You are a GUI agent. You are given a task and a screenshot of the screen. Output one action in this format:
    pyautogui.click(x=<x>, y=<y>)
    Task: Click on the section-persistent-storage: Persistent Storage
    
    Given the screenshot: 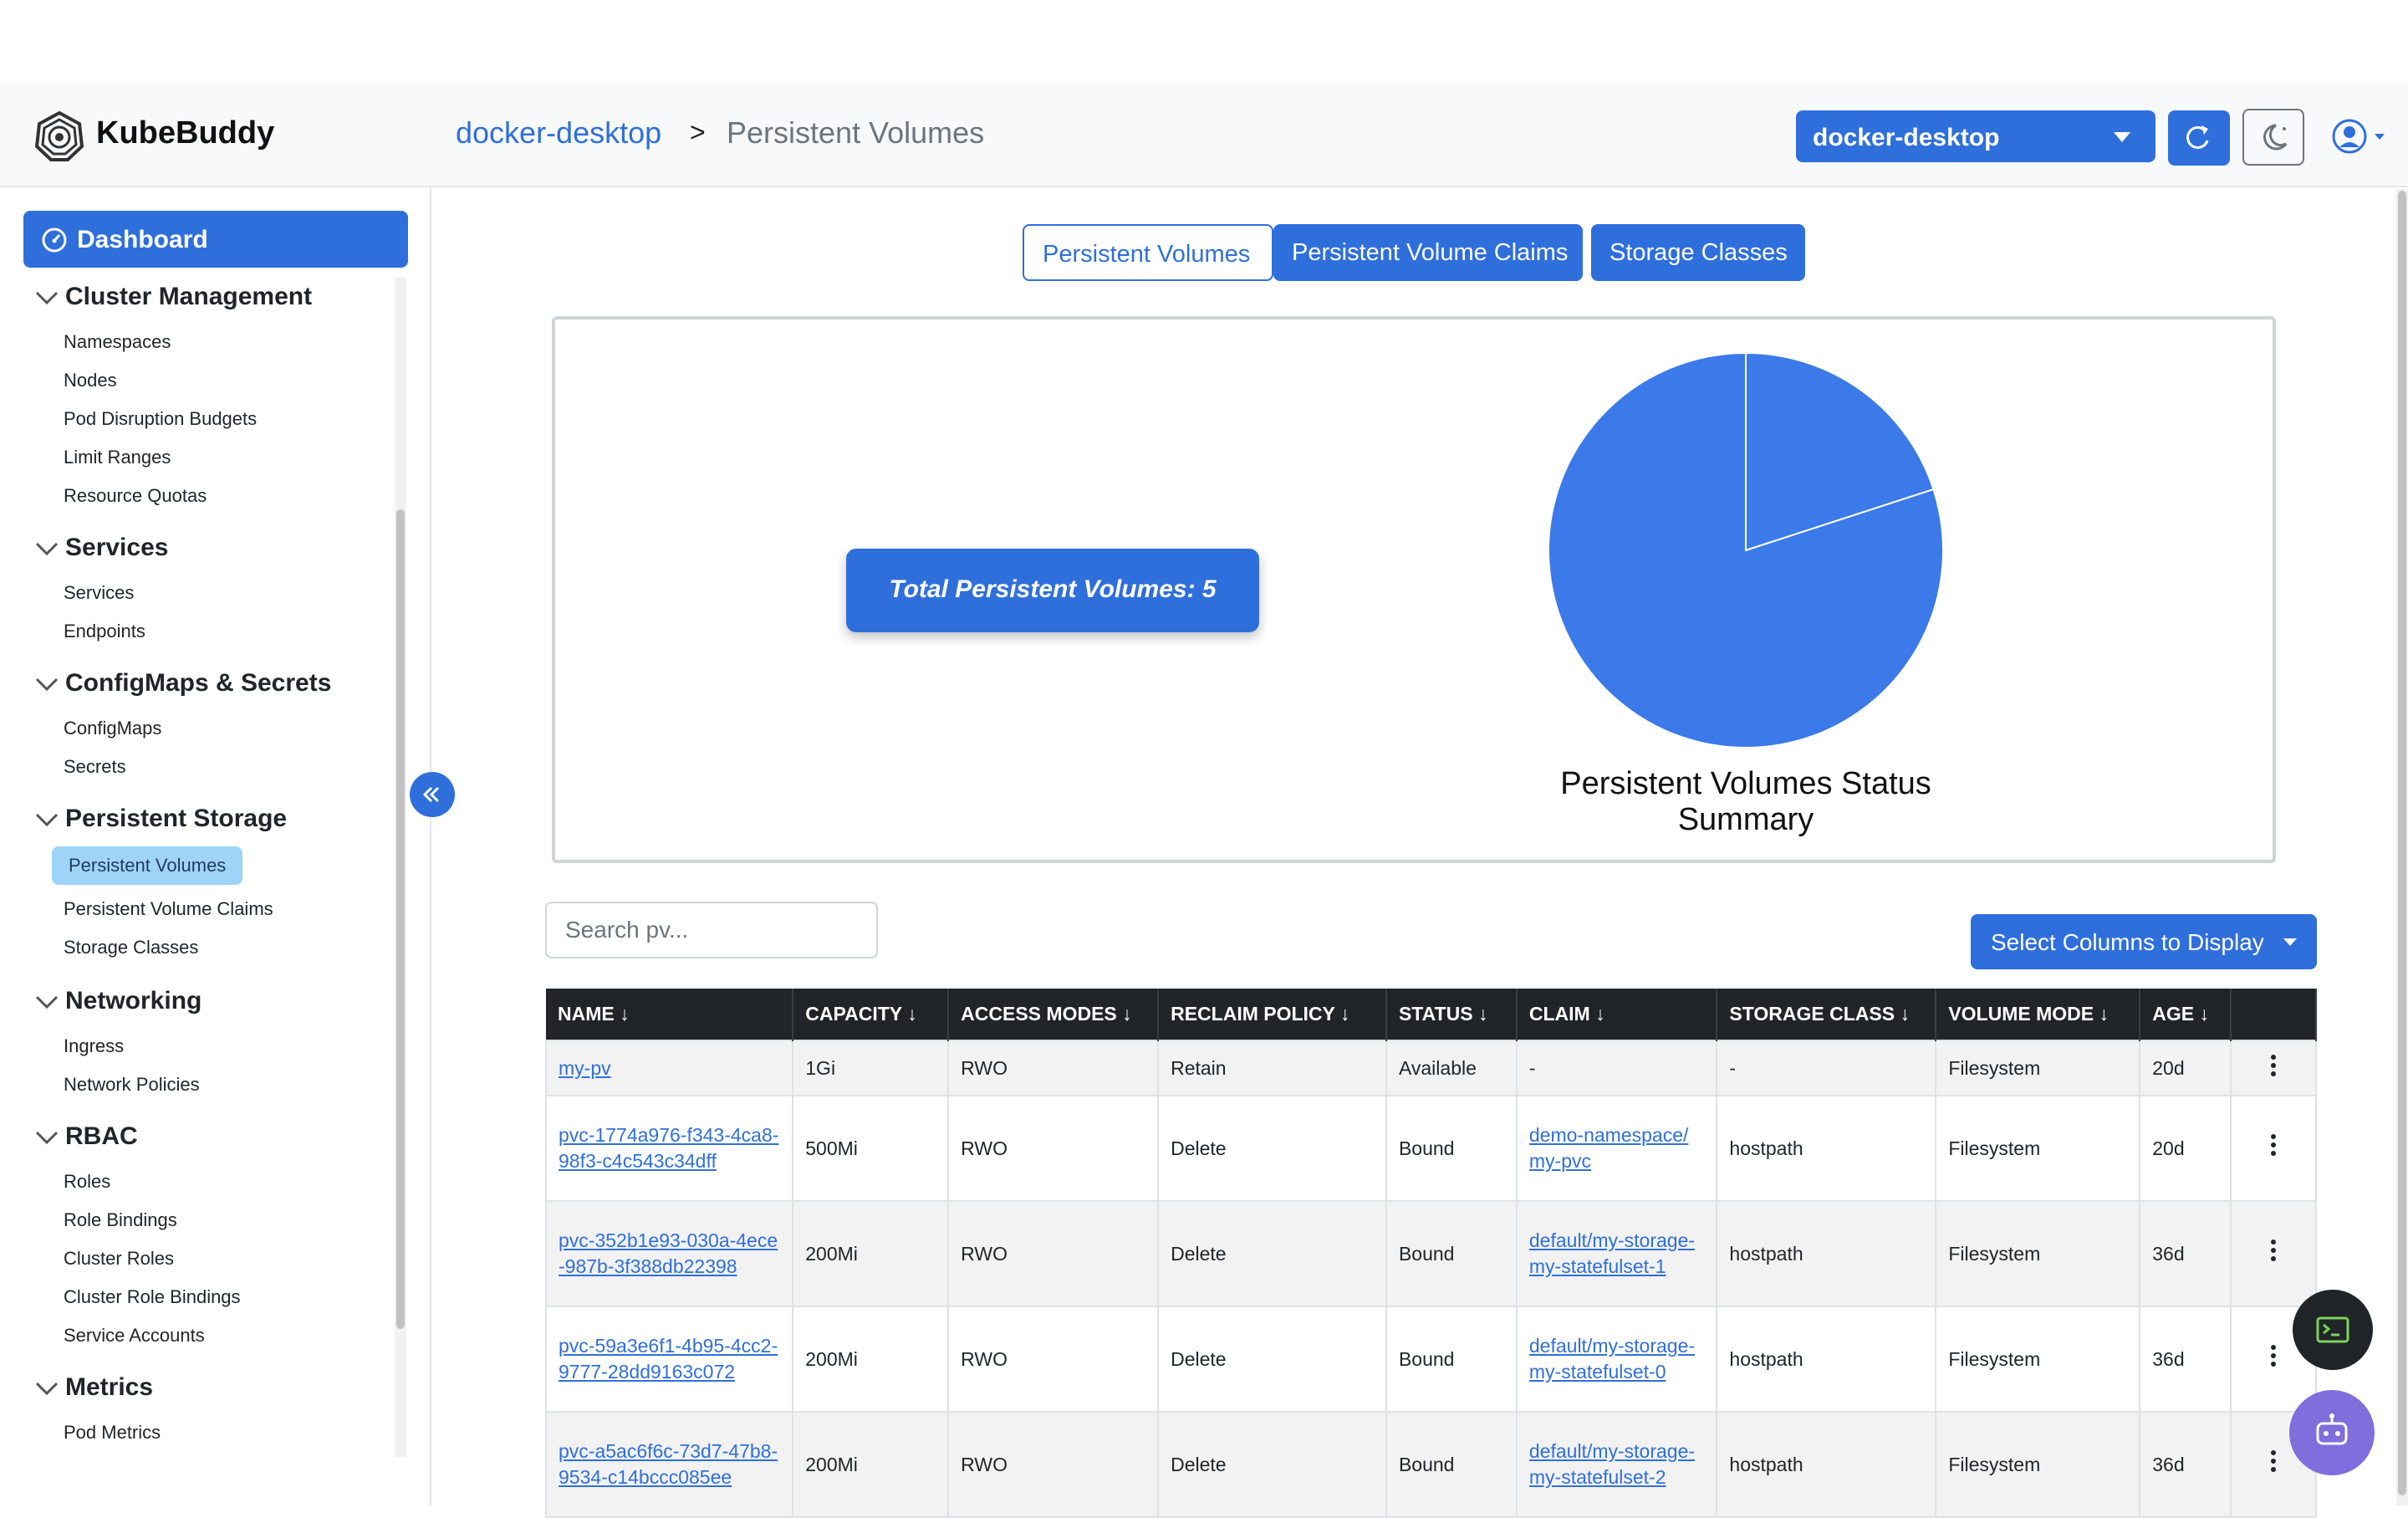 What is the action you would take?
    pyautogui.click(x=160, y=819)
    